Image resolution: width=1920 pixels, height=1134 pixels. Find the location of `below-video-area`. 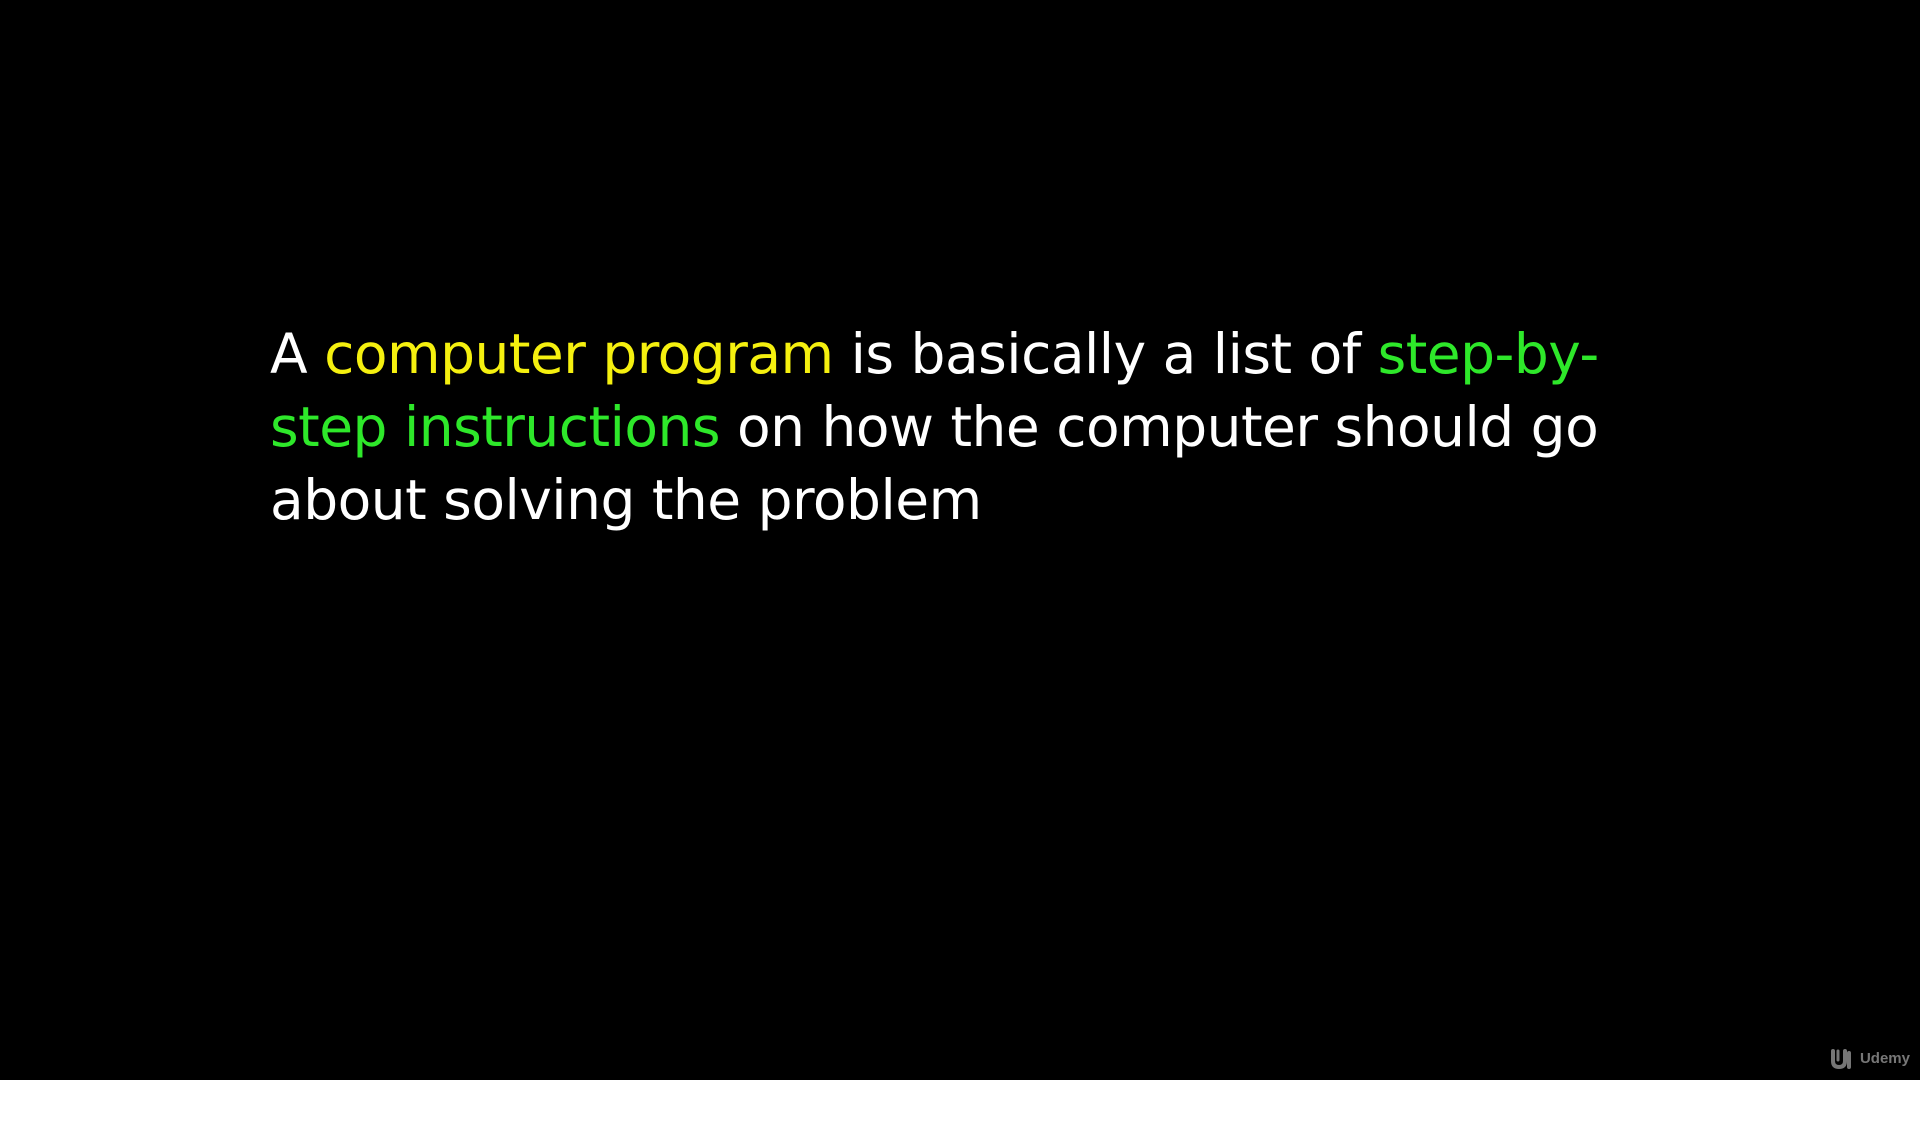

below-video-area is located at coordinates (960, 1107).